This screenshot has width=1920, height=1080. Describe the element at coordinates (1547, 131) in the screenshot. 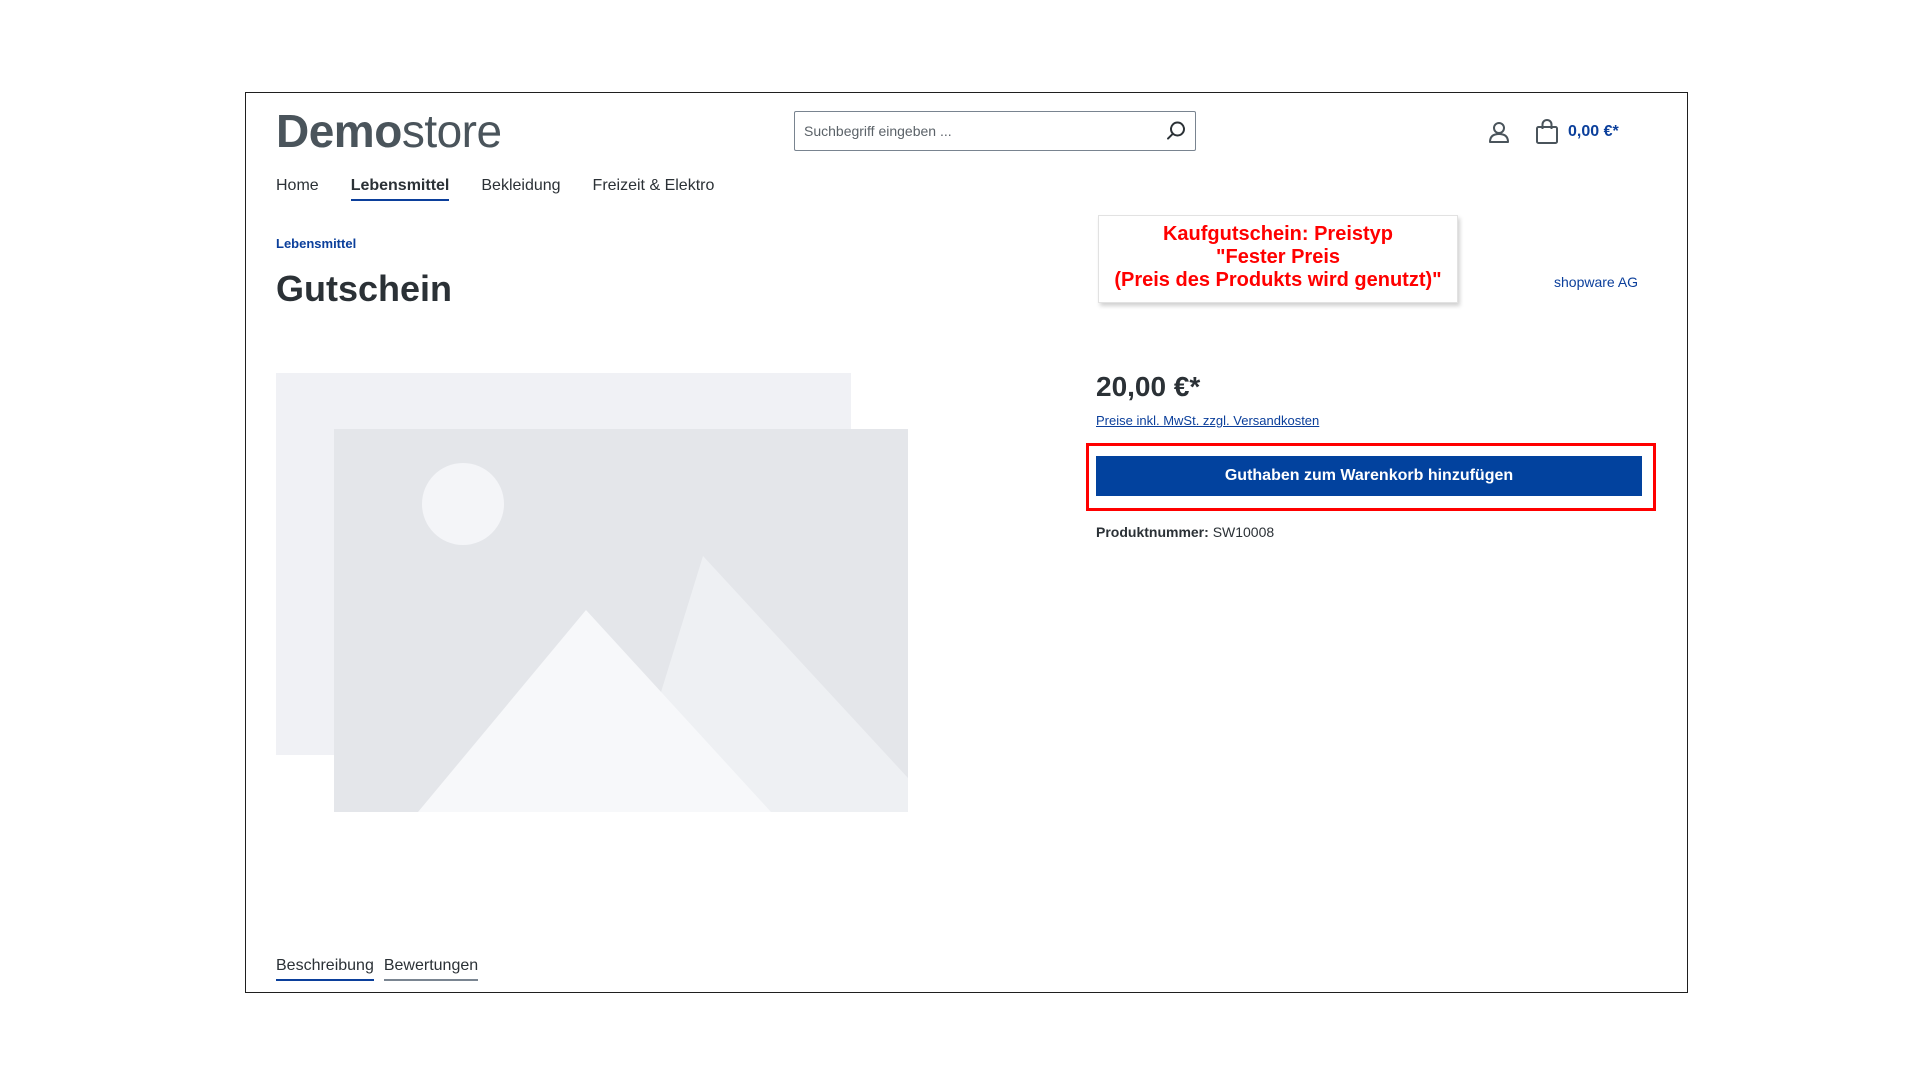

I see `shopping-bag-icon` at that location.